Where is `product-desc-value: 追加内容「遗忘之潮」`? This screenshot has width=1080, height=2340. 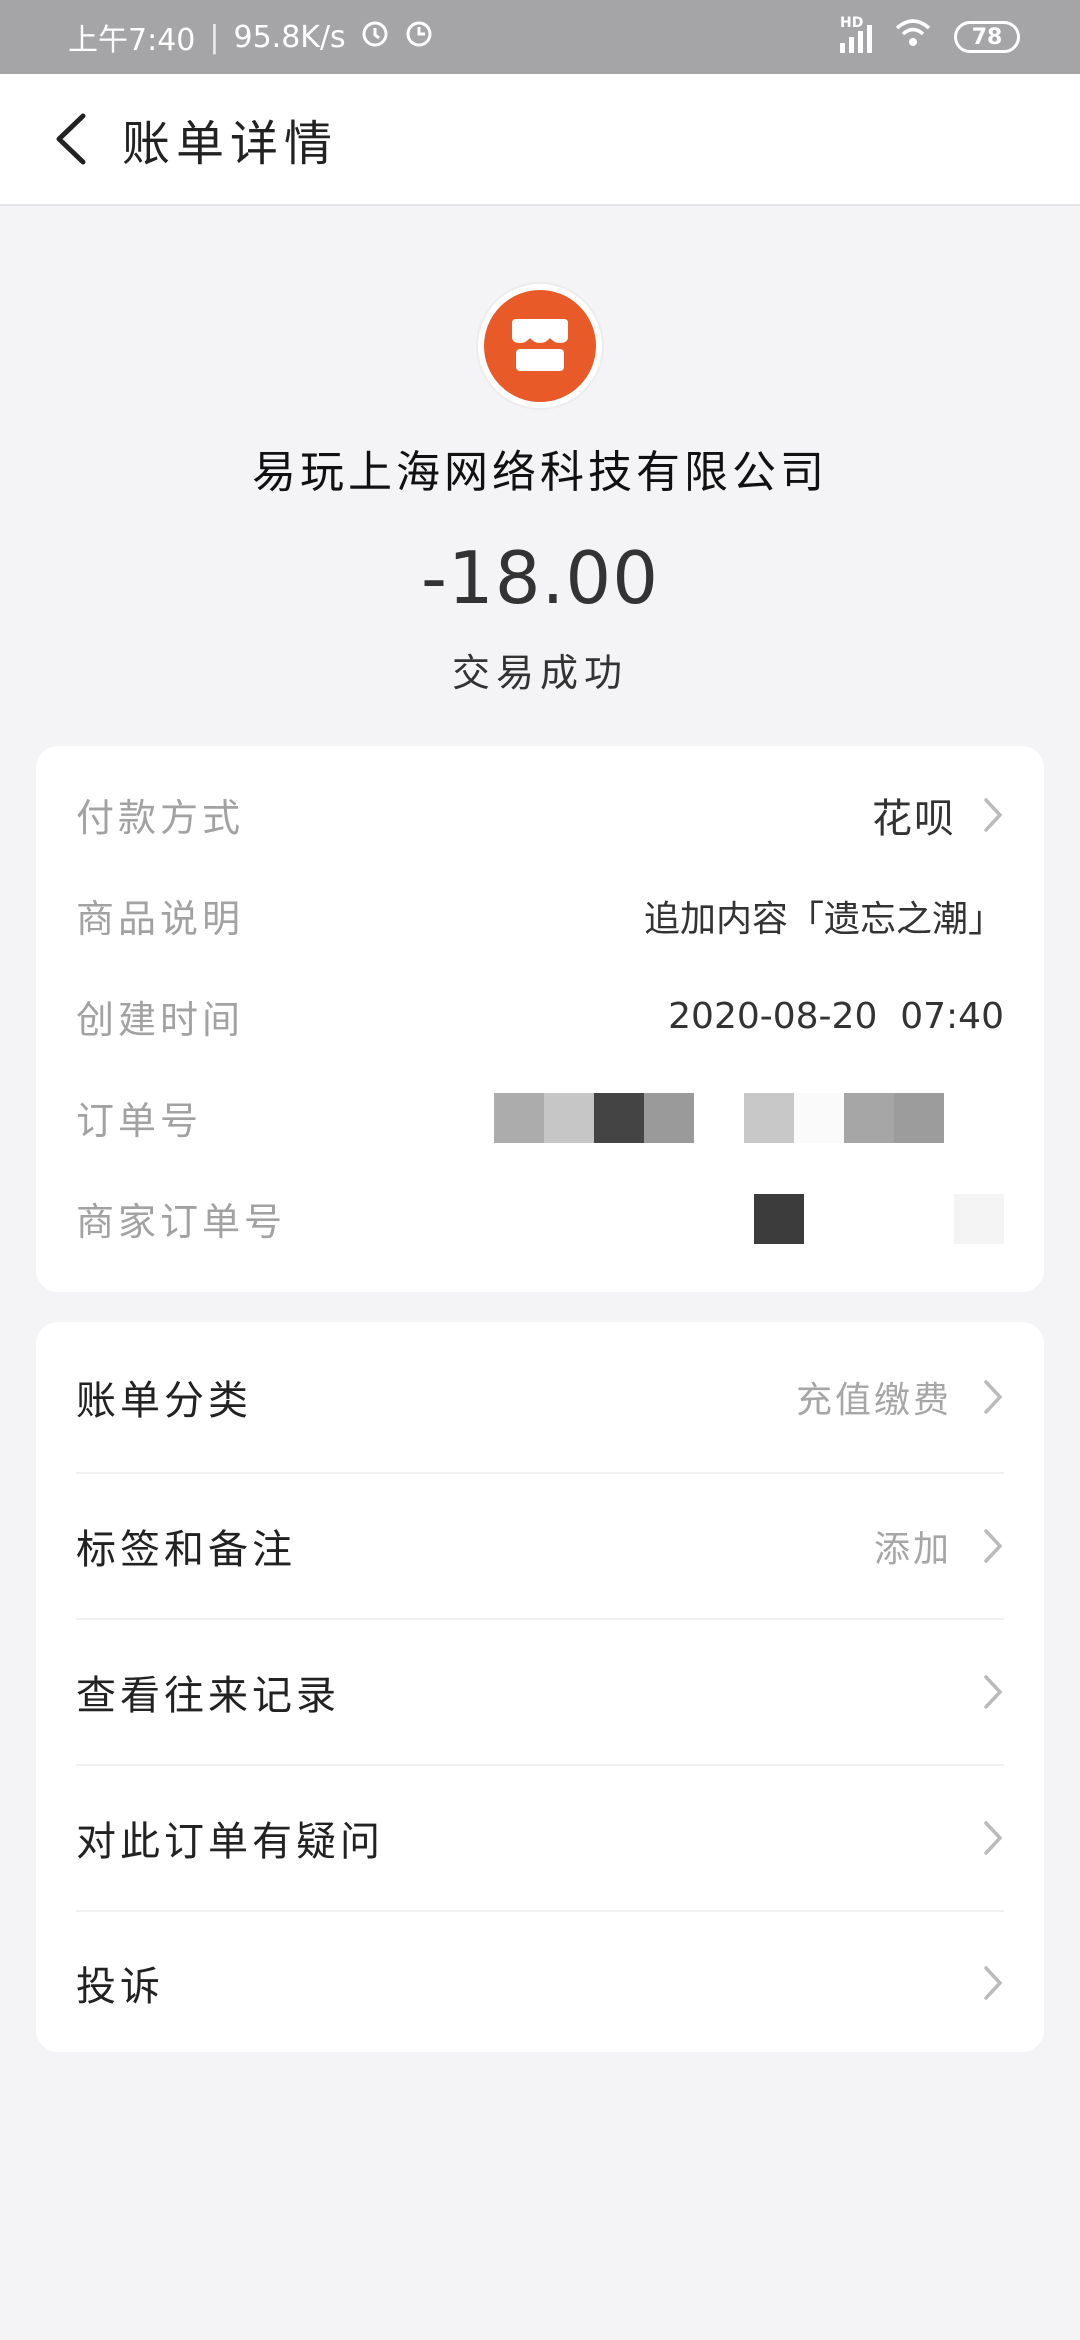 product-desc-value: 追加内容「遗忘之潮」 is located at coordinates (823, 919).